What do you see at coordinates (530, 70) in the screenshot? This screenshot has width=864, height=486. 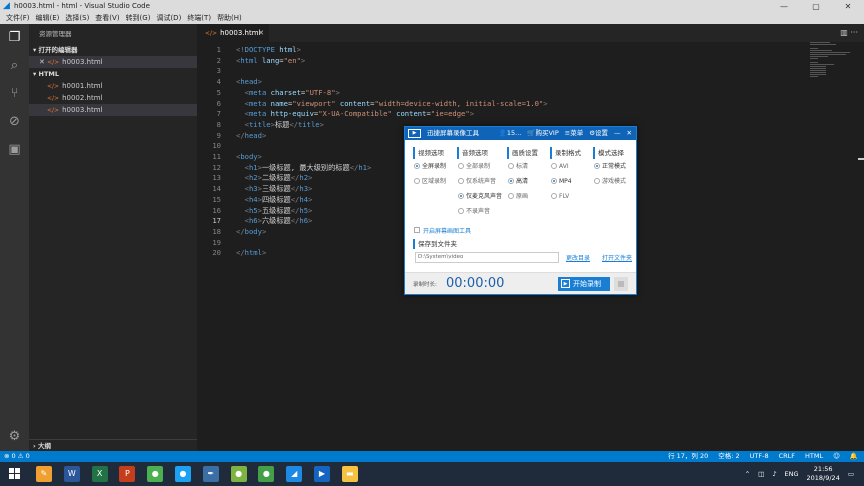 I see `code-line: 3` at bounding box center [530, 70].